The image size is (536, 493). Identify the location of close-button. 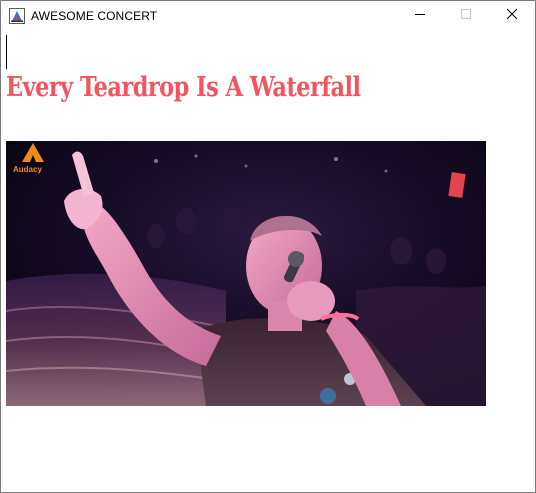
(512, 16).